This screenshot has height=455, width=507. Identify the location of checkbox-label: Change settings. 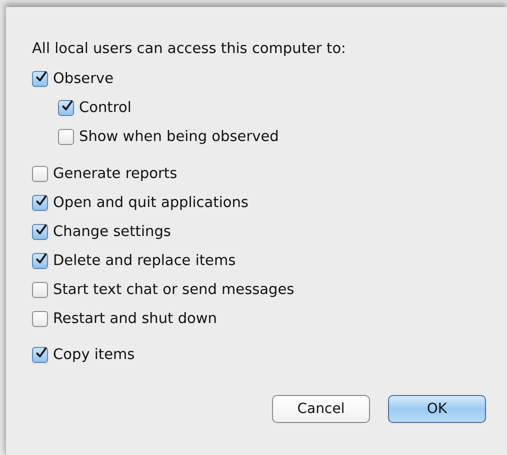
(112, 232).